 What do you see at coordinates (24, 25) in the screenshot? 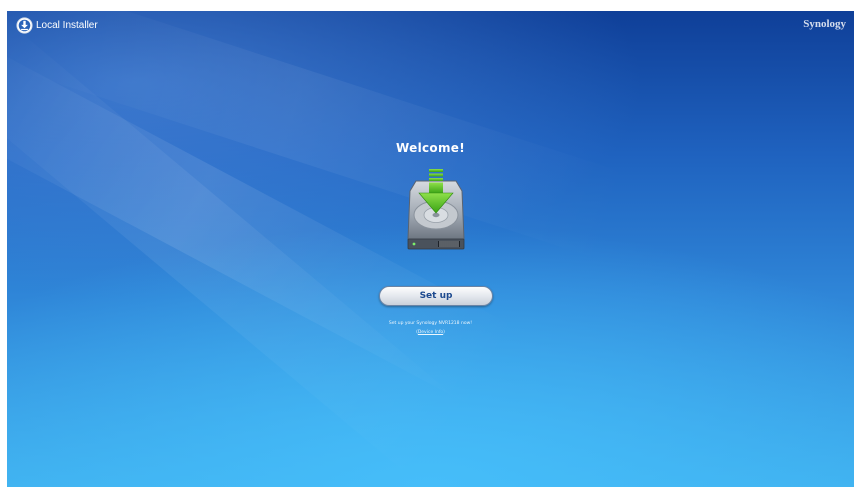
I see `download-icon` at bounding box center [24, 25].